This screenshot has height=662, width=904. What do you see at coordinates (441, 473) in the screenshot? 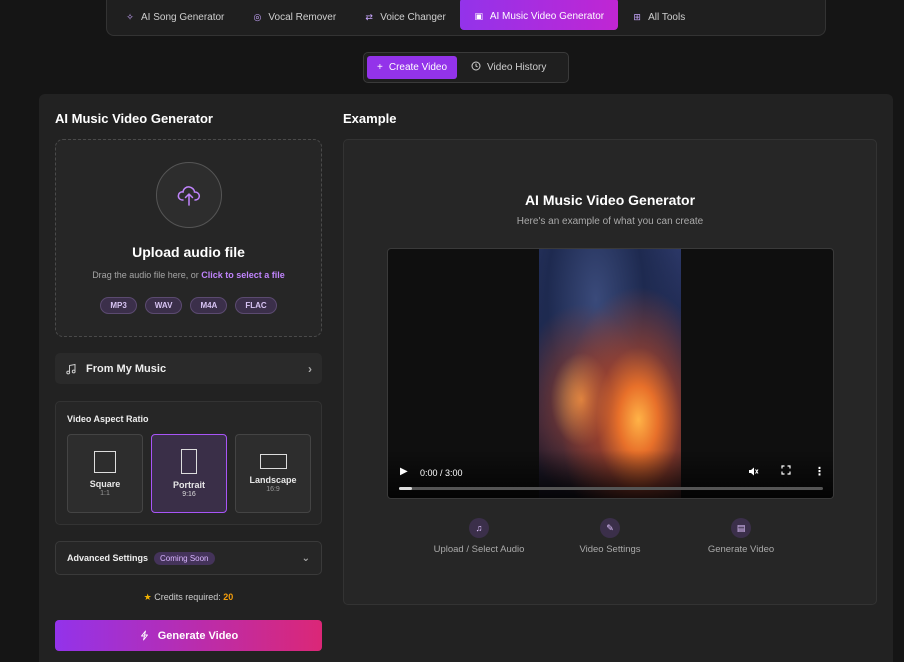
I see `video-time: 0:00 / 3:00` at bounding box center [441, 473].